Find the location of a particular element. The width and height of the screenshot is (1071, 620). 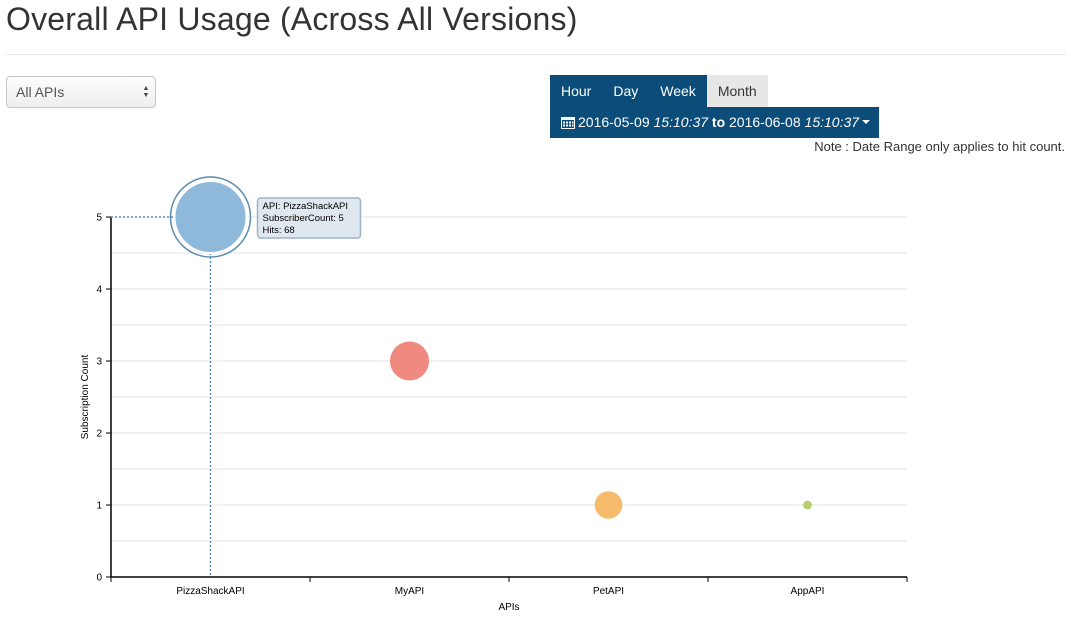

y-tick-label: 0 is located at coordinates (99, 578).